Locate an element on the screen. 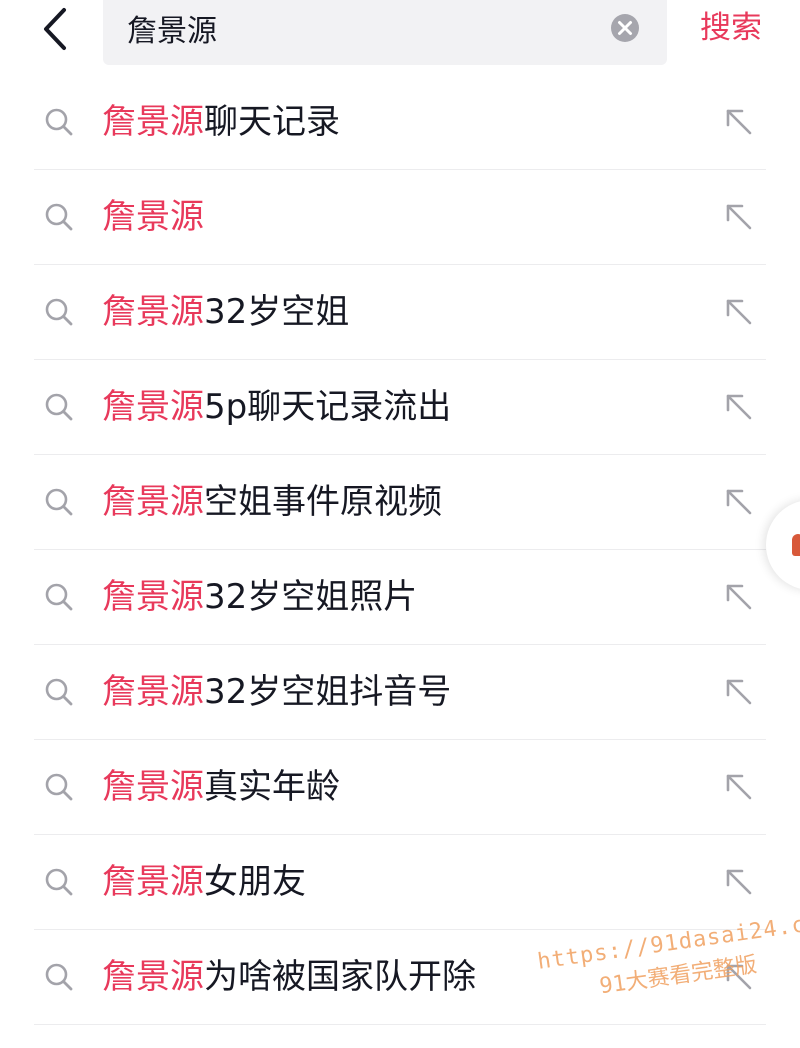 The image size is (800, 1048). chevron-left-icon is located at coordinates (55, 29).